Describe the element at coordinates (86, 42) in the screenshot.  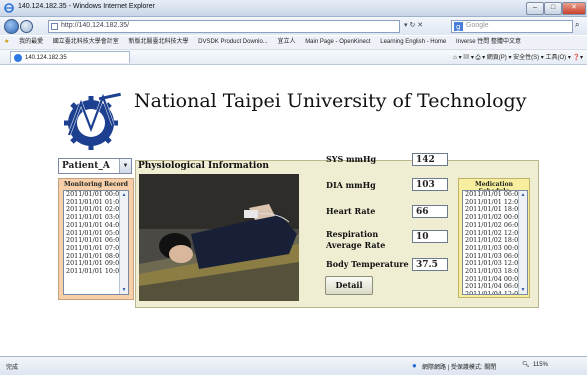
I see `favorite-item: 國立臺北科技大學會計室` at that location.